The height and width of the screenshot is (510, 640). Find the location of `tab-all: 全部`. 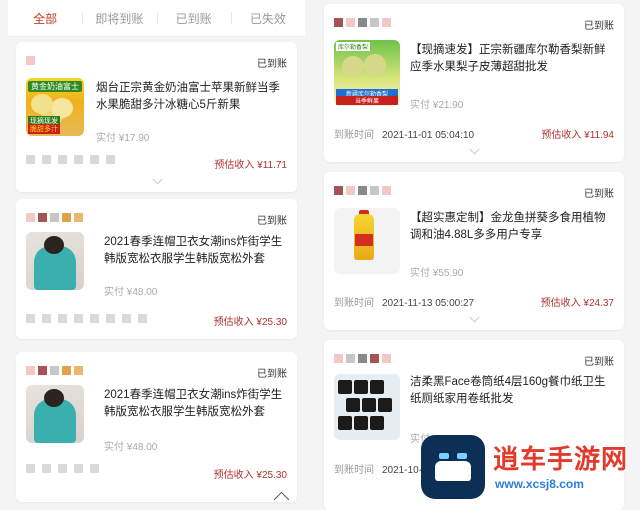

tab-all: 全部 is located at coordinates (45, 18).